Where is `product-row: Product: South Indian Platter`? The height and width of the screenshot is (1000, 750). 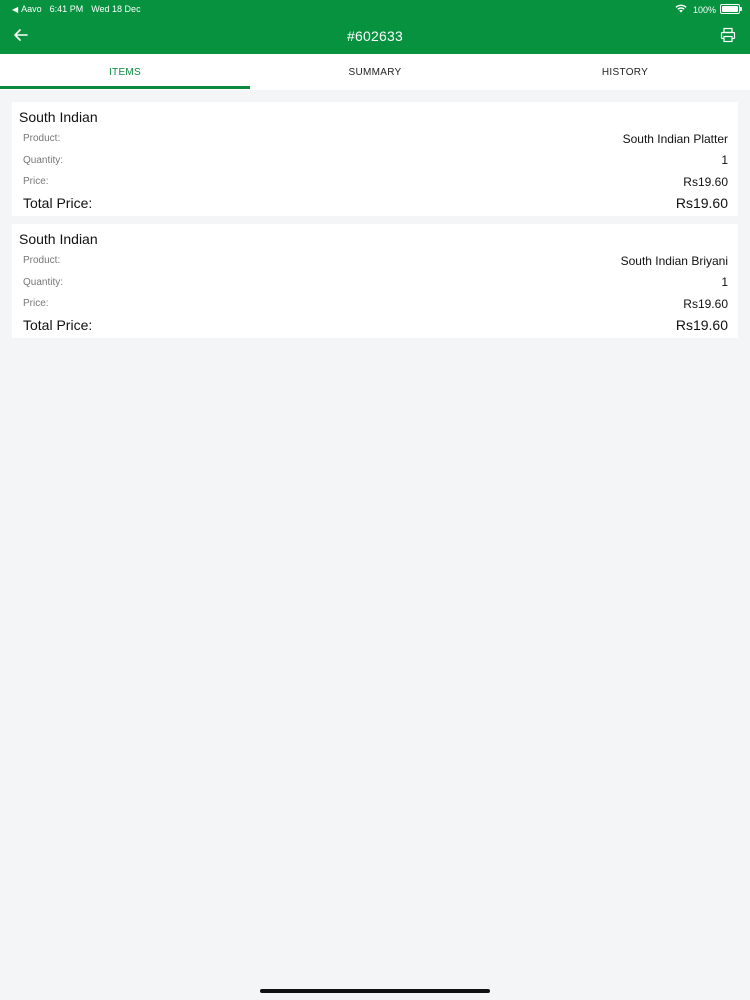
product-row: Product: South Indian Platter is located at coordinates (373, 139).